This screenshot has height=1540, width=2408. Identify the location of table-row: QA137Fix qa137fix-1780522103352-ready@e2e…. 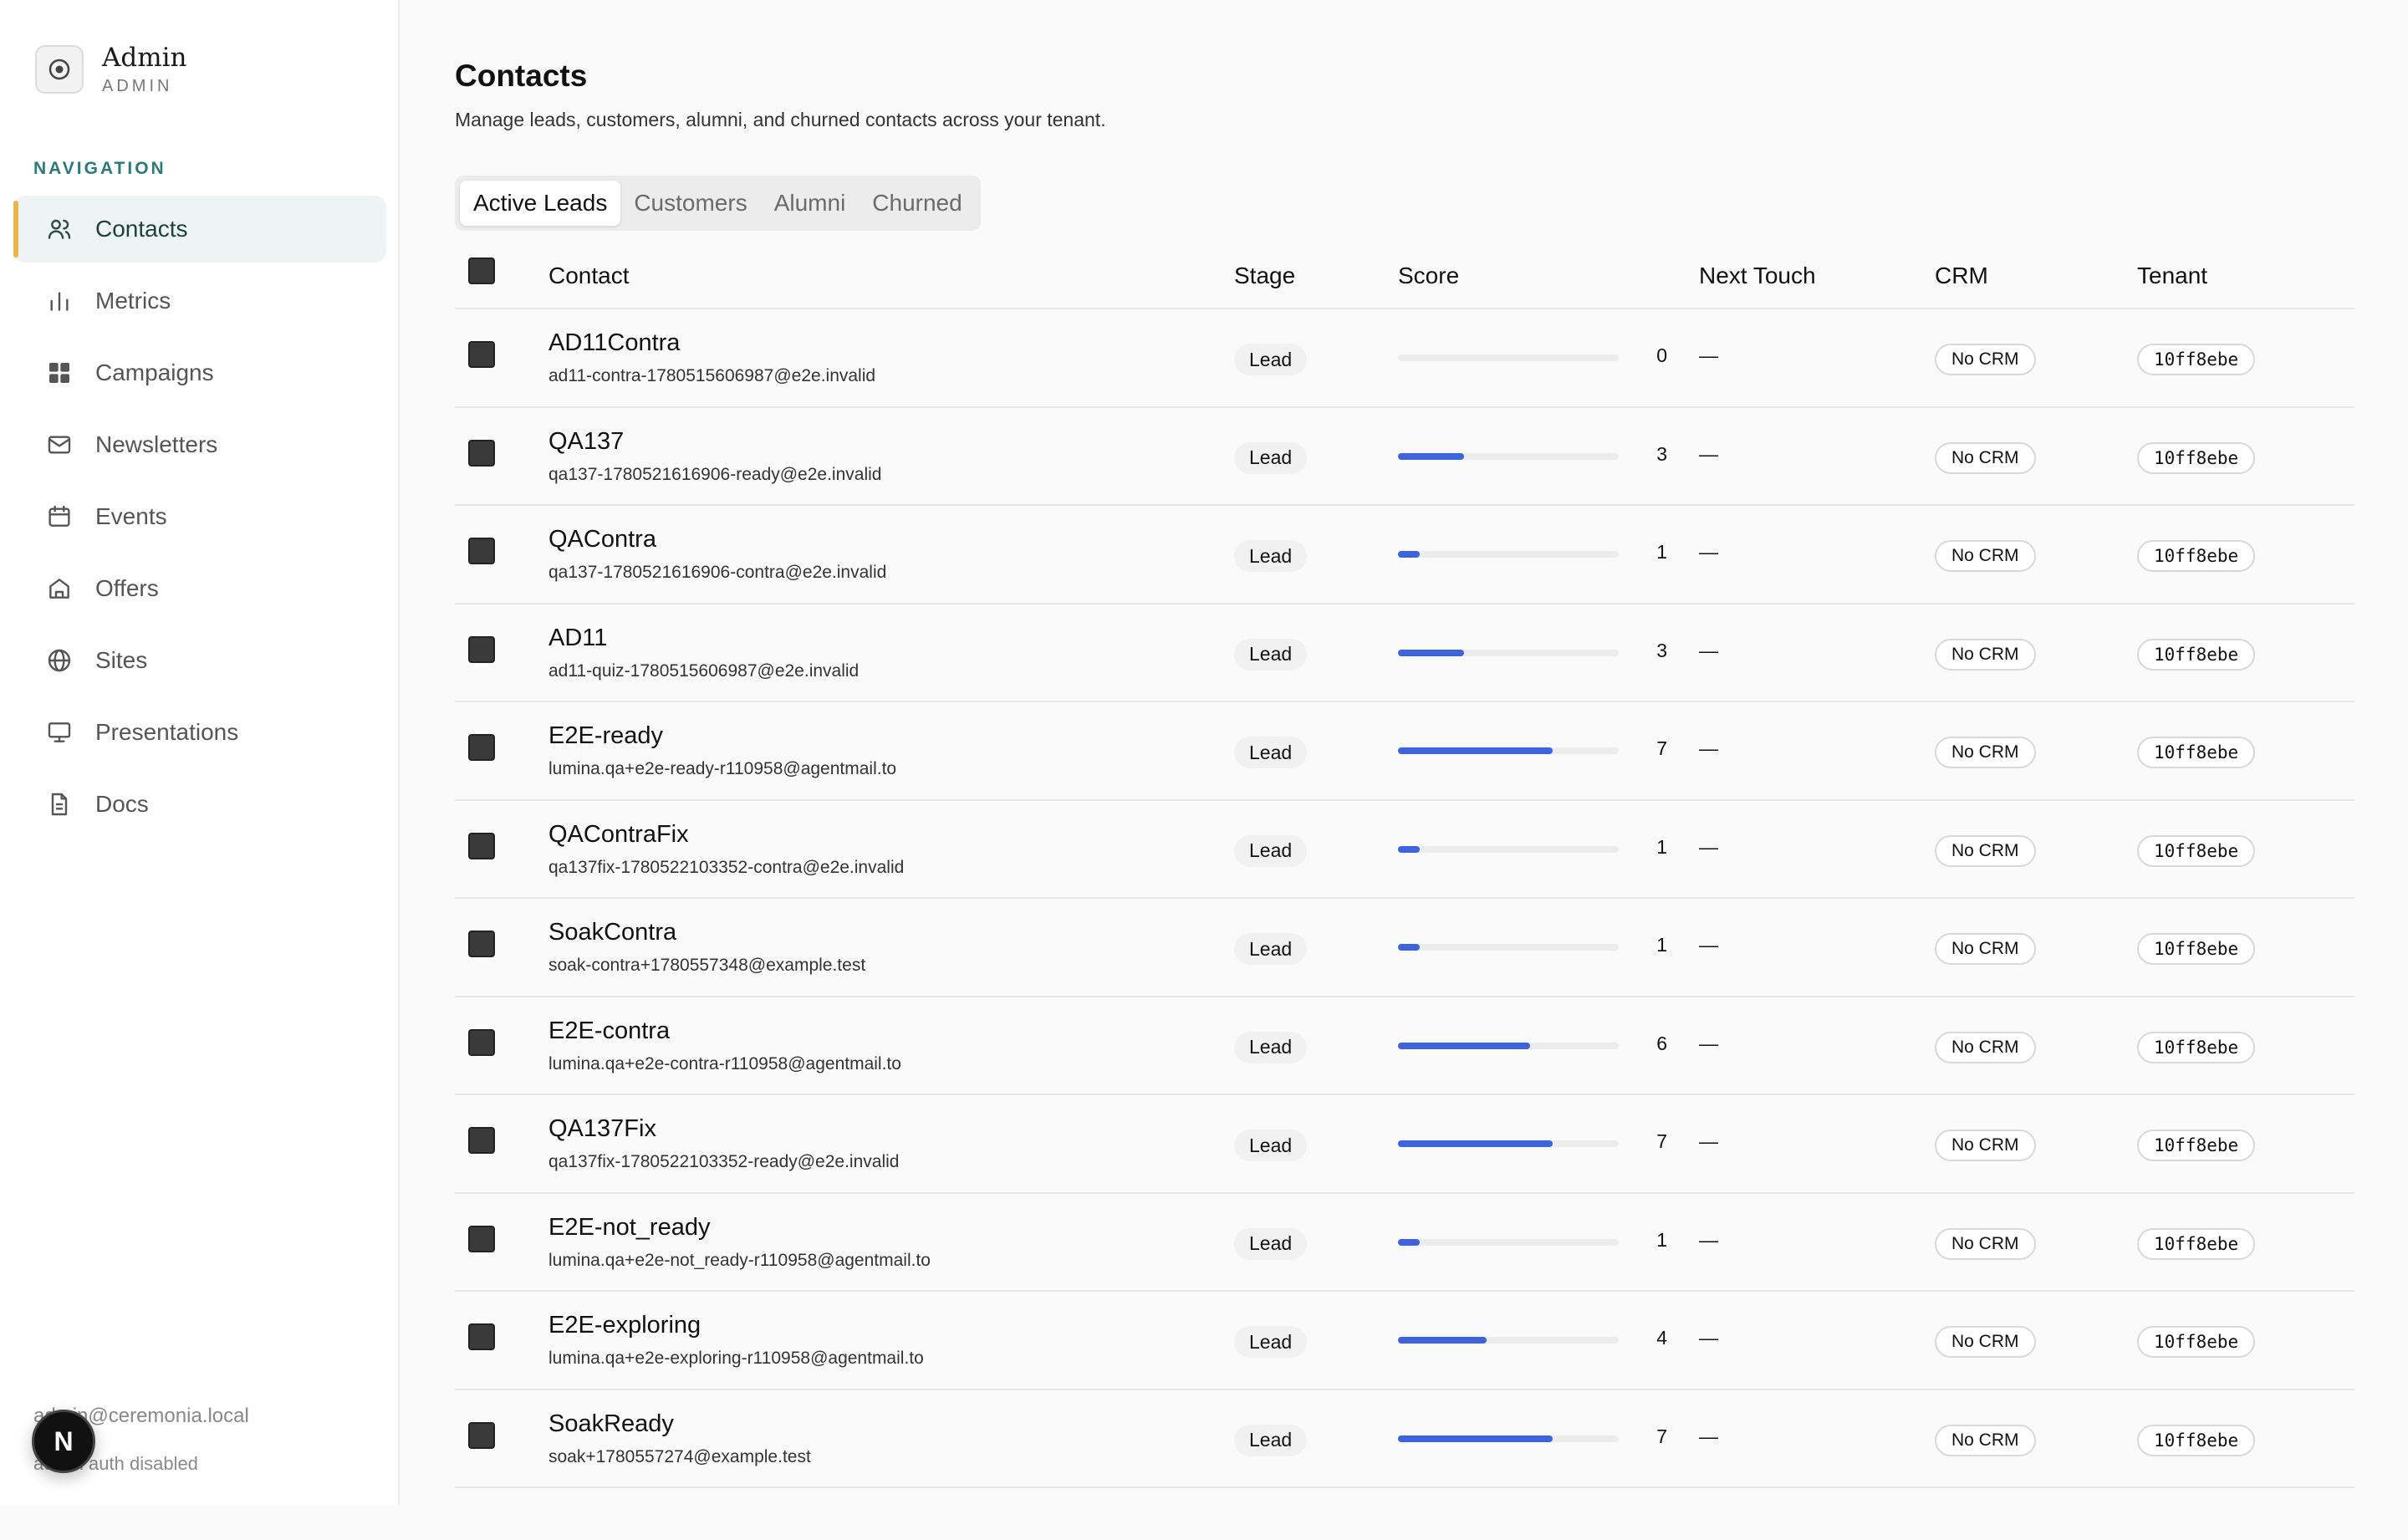
(1404, 1144).